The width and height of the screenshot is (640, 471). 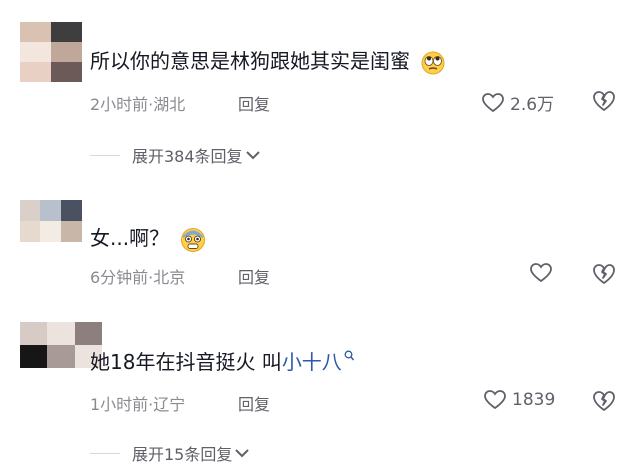 What do you see at coordinates (130, 238) in the screenshot?
I see `comment-text-content: 女...啊？` at bounding box center [130, 238].